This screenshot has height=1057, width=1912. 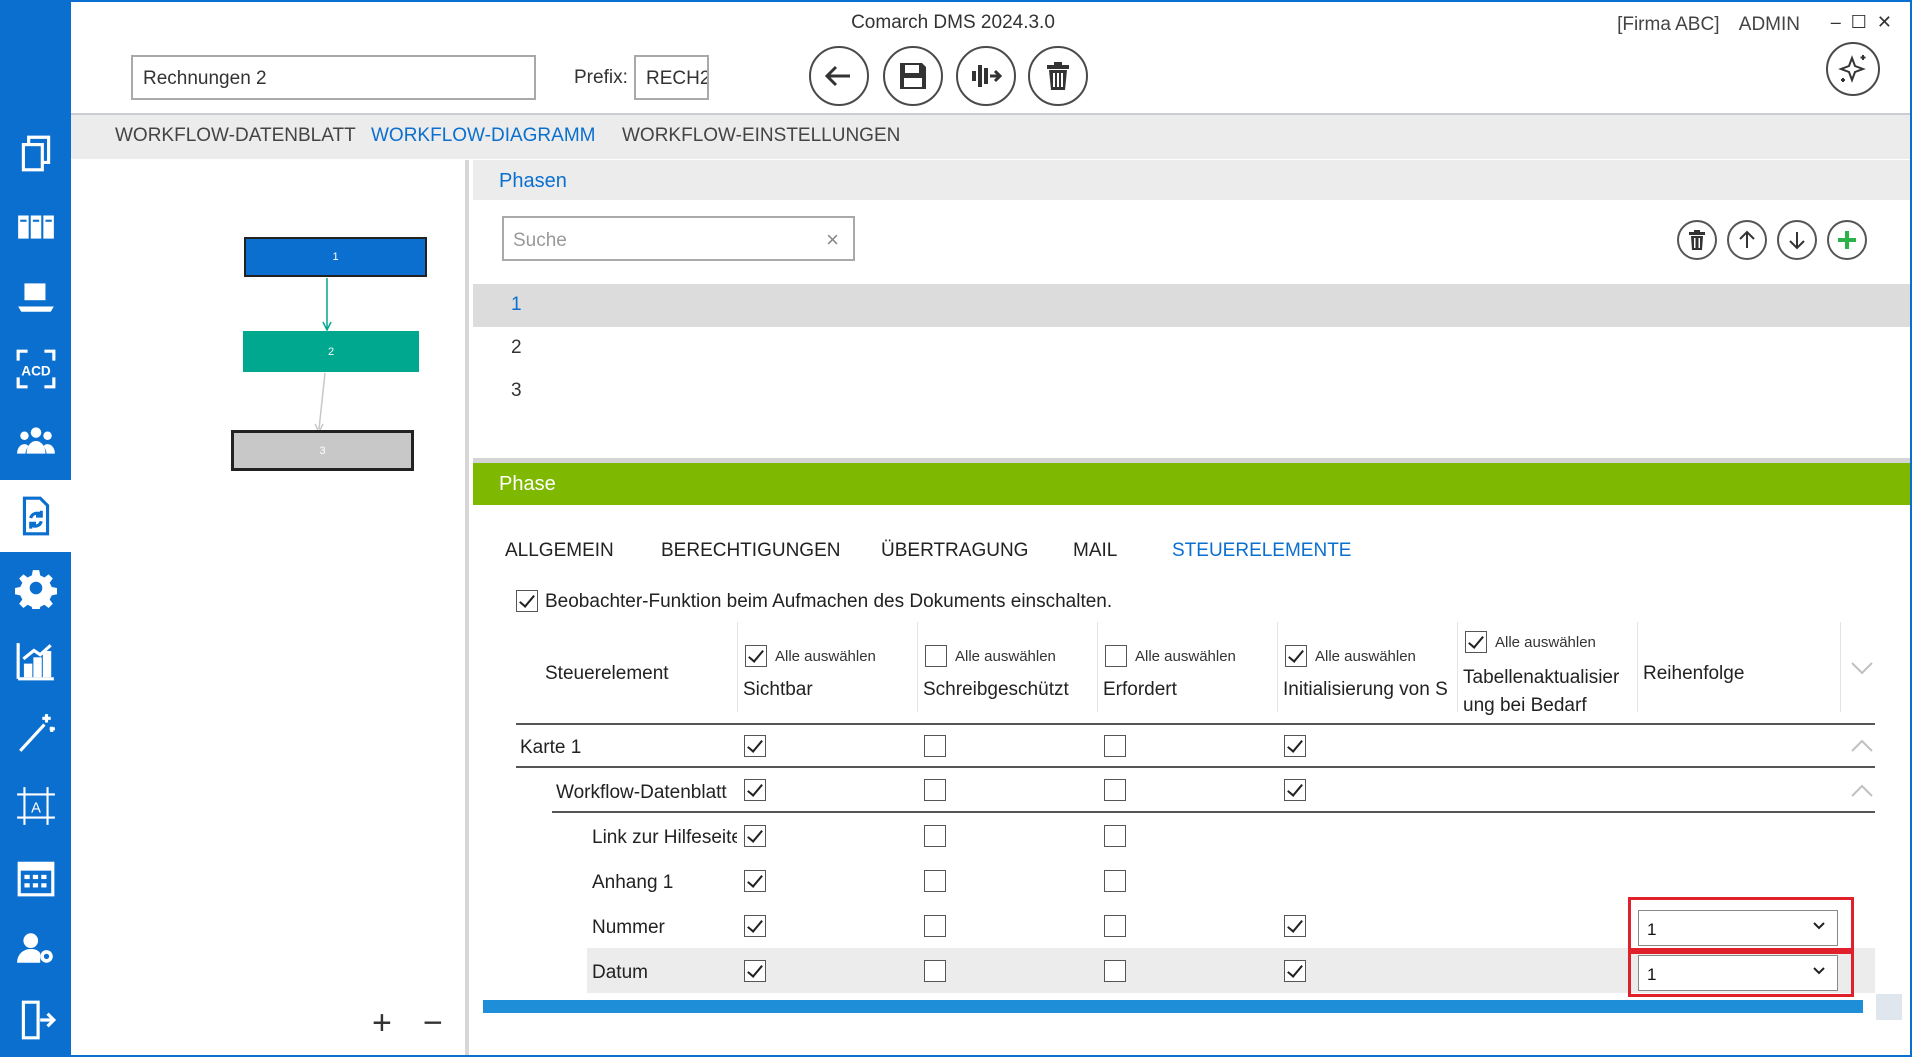 I want to click on svg-text: ACD, so click(x=36, y=370).